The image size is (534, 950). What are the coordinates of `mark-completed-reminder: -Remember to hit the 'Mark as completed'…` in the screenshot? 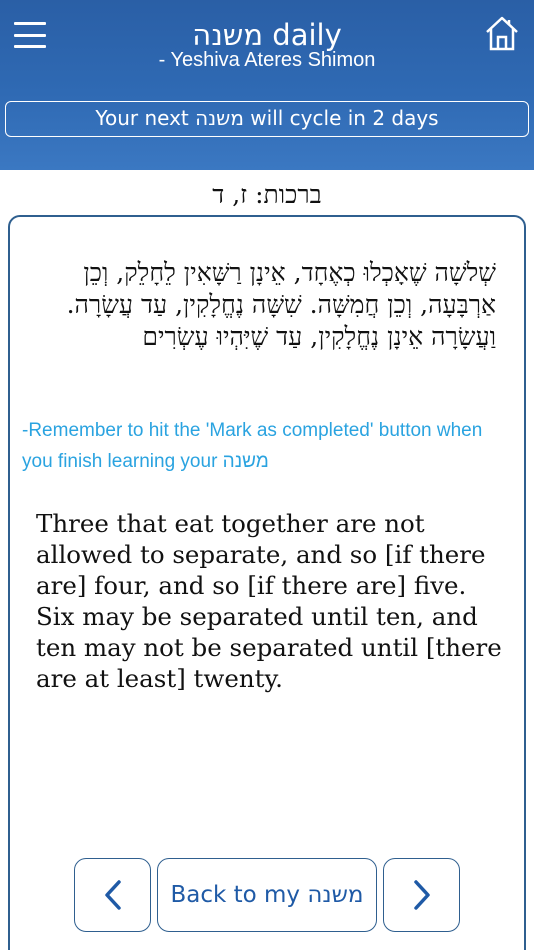 It's located at (252, 446).